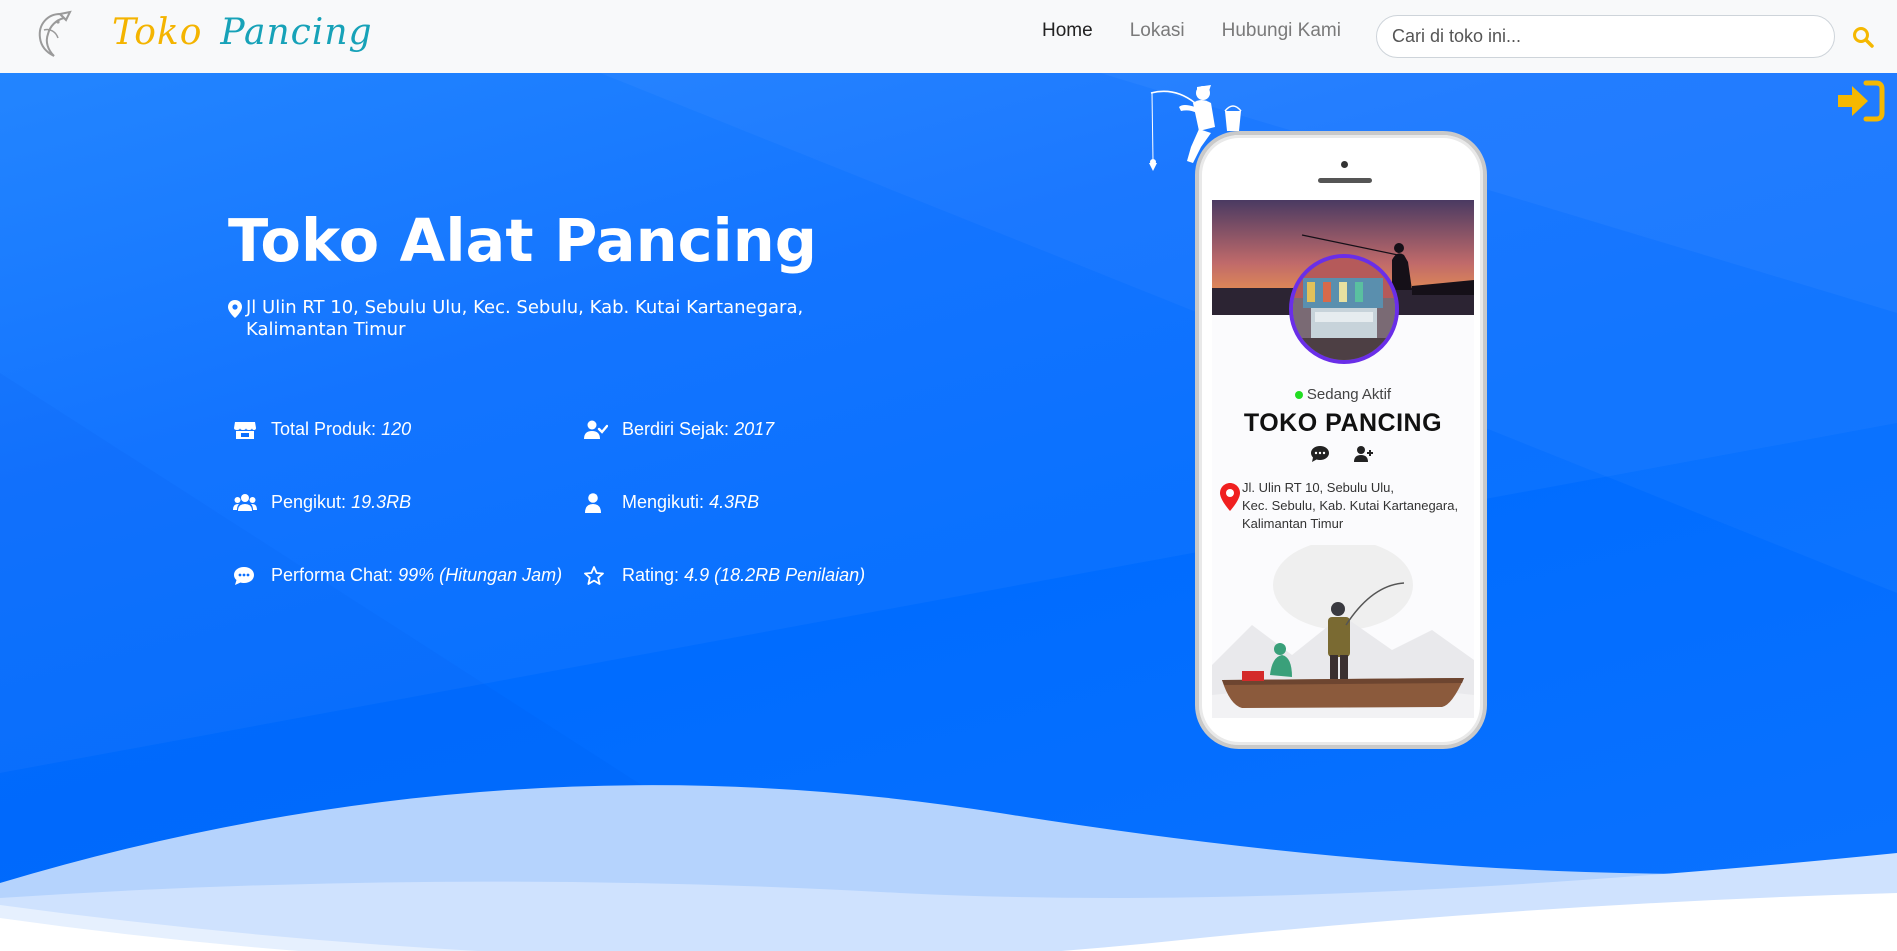  I want to click on nav-link-hubungi-kami: Hubungi Kami, so click(1281, 31).